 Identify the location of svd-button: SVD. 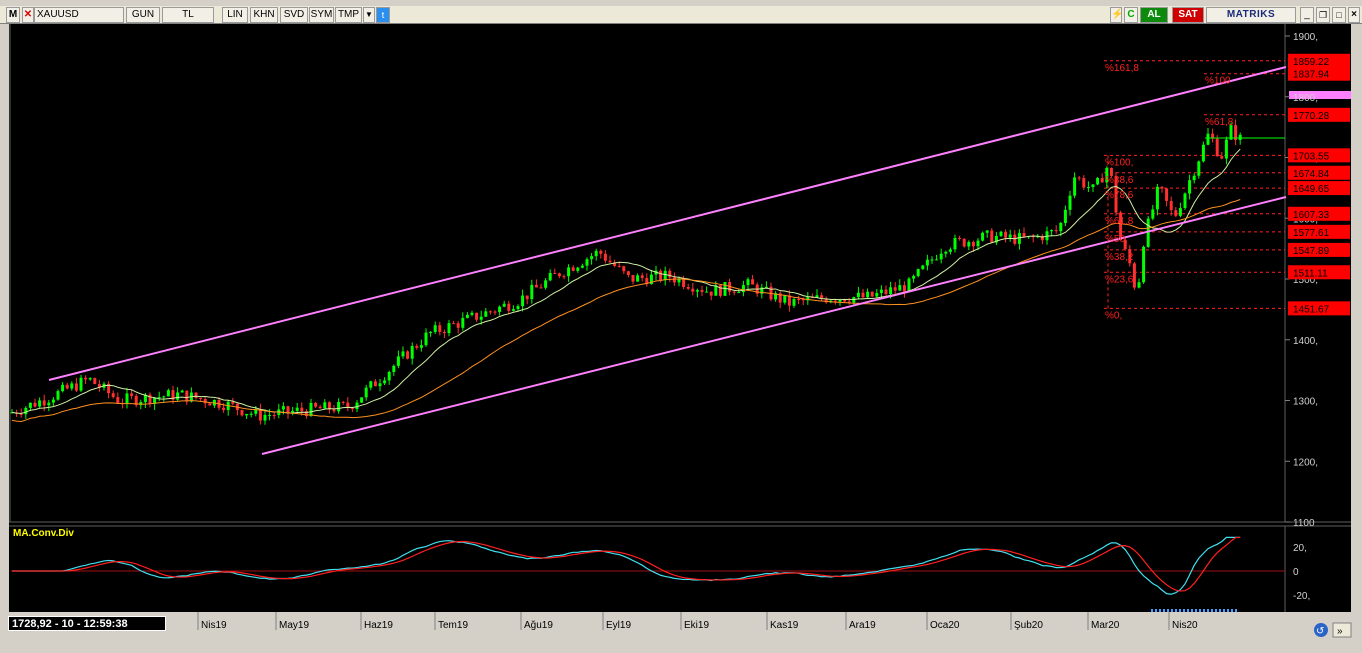
(294, 15).